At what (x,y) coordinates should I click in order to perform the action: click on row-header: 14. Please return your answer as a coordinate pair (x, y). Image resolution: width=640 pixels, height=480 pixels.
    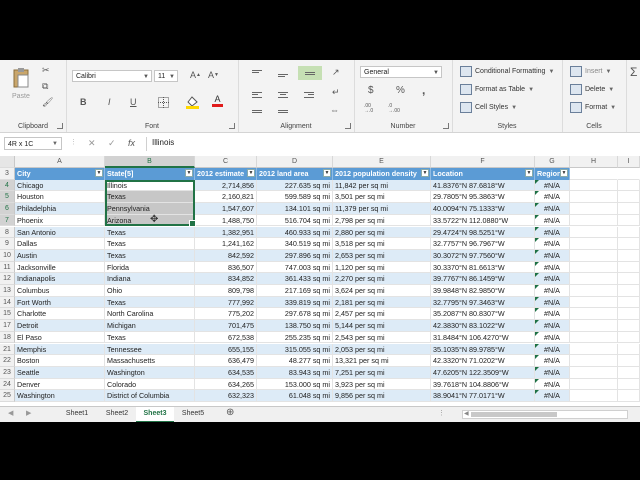
    Looking at the image, I should click on (7, 302).